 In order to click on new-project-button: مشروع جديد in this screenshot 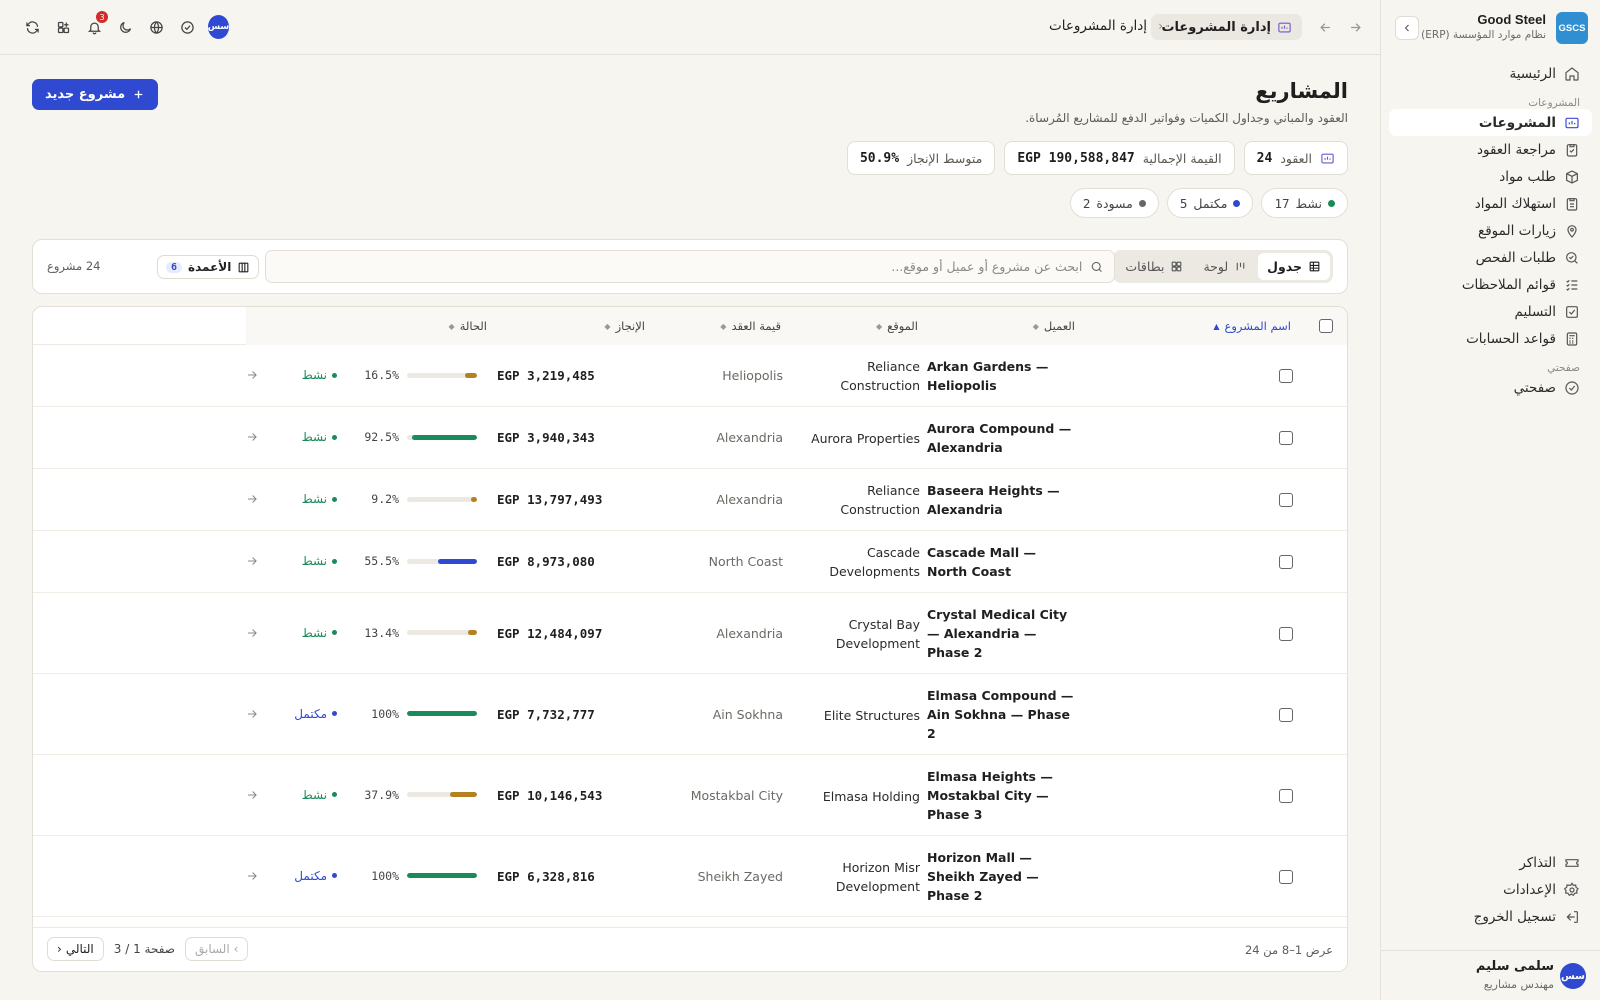, I will do `click(95, 94)`.